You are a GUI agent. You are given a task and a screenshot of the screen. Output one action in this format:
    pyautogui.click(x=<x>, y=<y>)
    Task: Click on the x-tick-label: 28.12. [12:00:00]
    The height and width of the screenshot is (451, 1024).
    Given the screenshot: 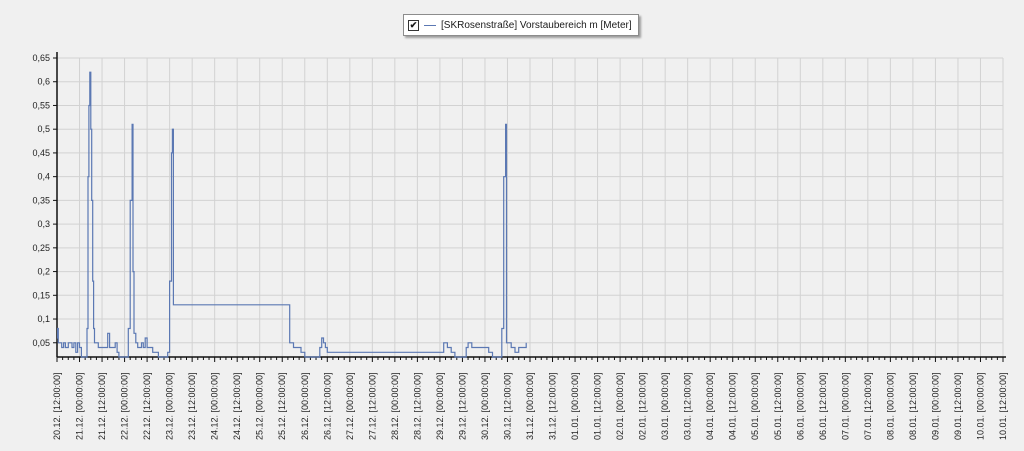 What is the action you would take?
    pyautogui.click(x=417, y=406)
    